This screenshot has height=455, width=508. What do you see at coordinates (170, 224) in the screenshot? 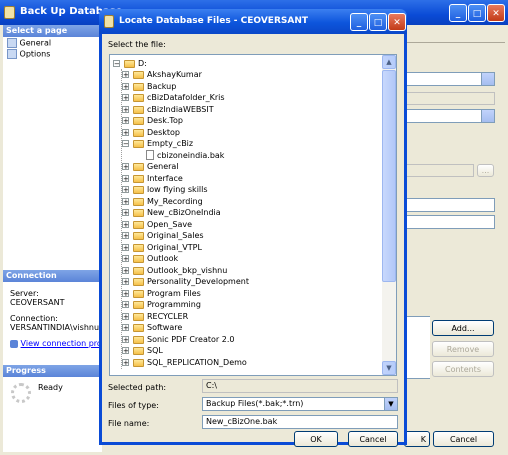
I see `tree-item-label: Open_Save` at bounding box center [170, 224].